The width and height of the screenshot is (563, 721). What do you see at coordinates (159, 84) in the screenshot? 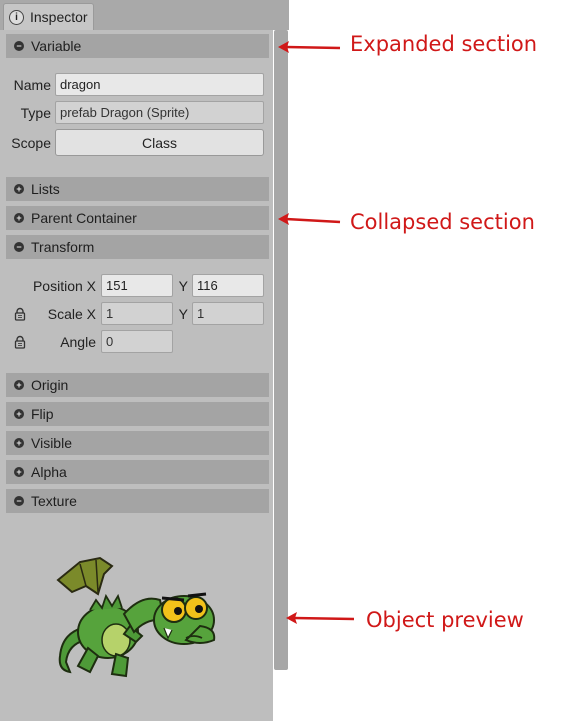
I see `name-field: dragon` at bounding box center [159, 84].